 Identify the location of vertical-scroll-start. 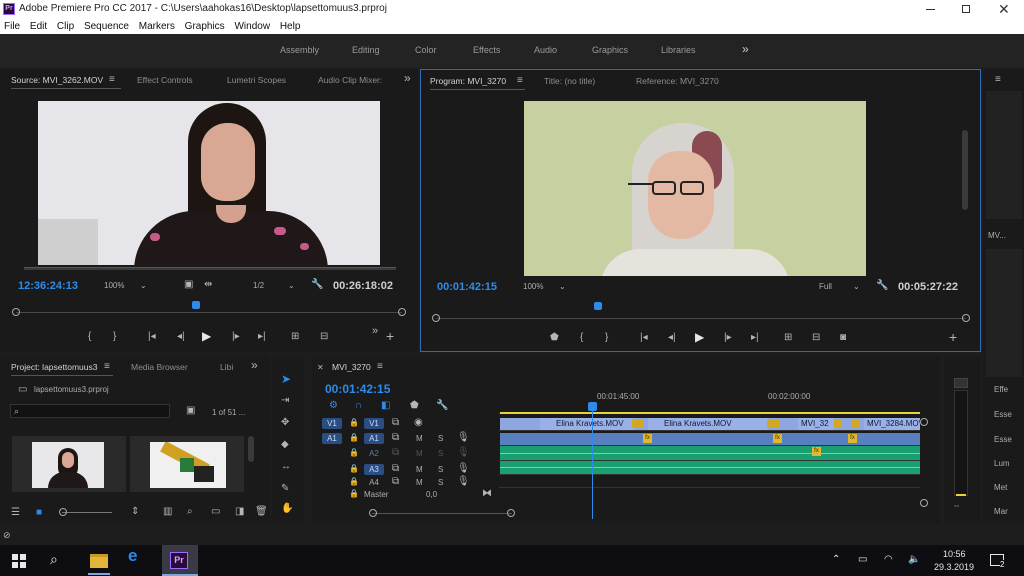
(924, 422).